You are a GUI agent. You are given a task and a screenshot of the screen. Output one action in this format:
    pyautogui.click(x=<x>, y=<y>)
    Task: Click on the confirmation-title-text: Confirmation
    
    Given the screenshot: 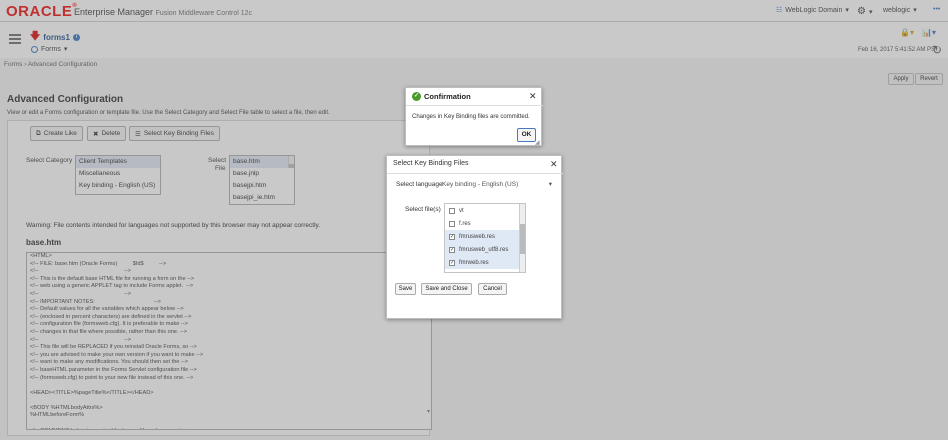 What is the action you would take?
    pyautogui.click(x=447, y=96)
    